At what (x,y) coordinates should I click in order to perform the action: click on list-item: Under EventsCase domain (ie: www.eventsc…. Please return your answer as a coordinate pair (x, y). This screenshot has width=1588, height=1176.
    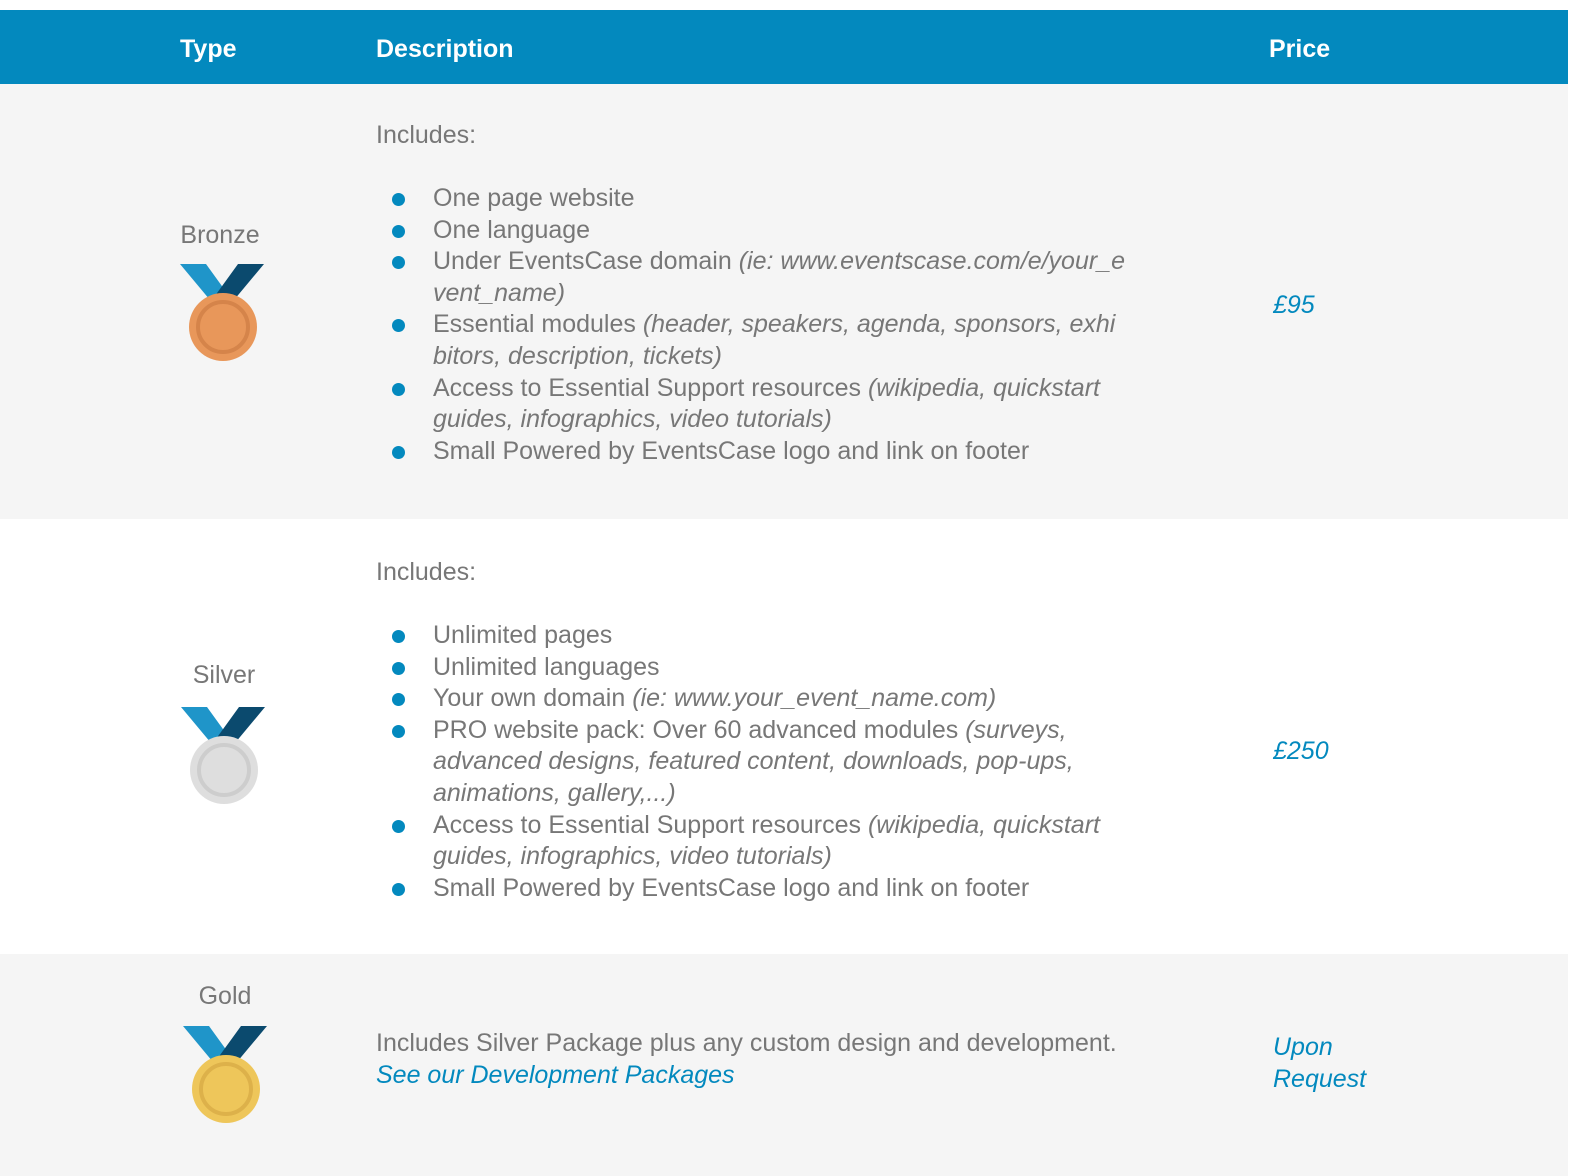
    Looking at the image, I should click on (778, 277).